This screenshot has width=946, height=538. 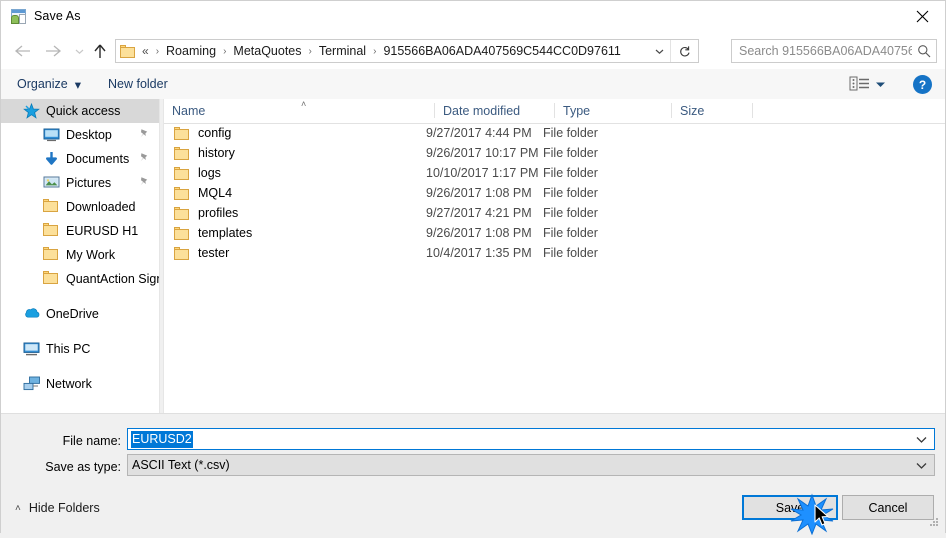 What do you see at coordinates (295, 173) in the screenshot?
I see `file-row-name-cell: logs` at bounding box center [295, 173].